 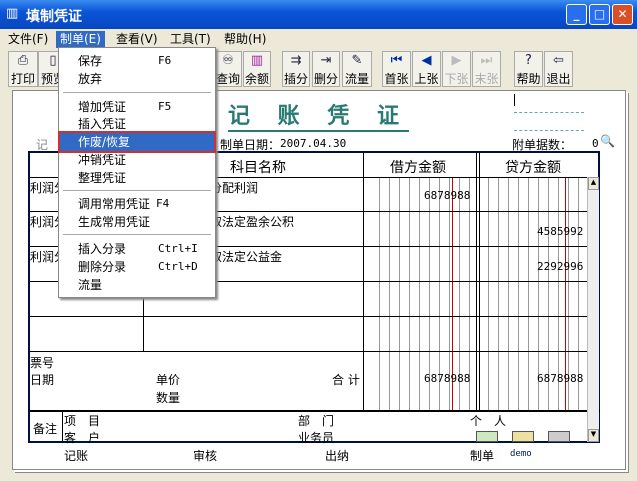 What do you see at coordinates (426, 69) in the screenshot?
I see `prev-button: ◀ 上张` at bounding box center [426, 69].